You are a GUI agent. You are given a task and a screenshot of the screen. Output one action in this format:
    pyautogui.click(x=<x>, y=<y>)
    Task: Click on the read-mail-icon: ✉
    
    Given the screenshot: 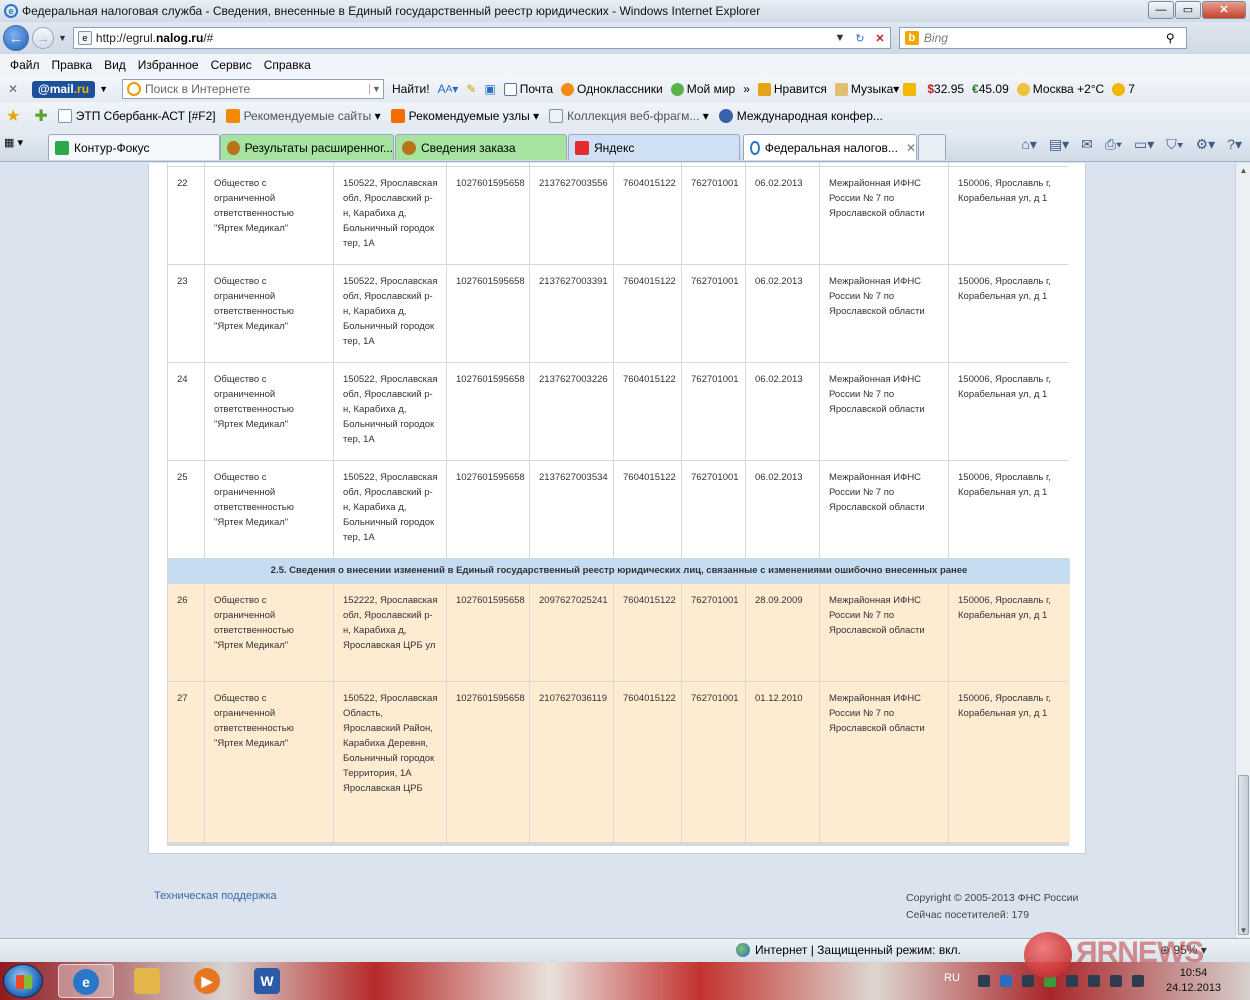 What is the action you would take?
    pyautogui.click(x=1087, y=144)
    